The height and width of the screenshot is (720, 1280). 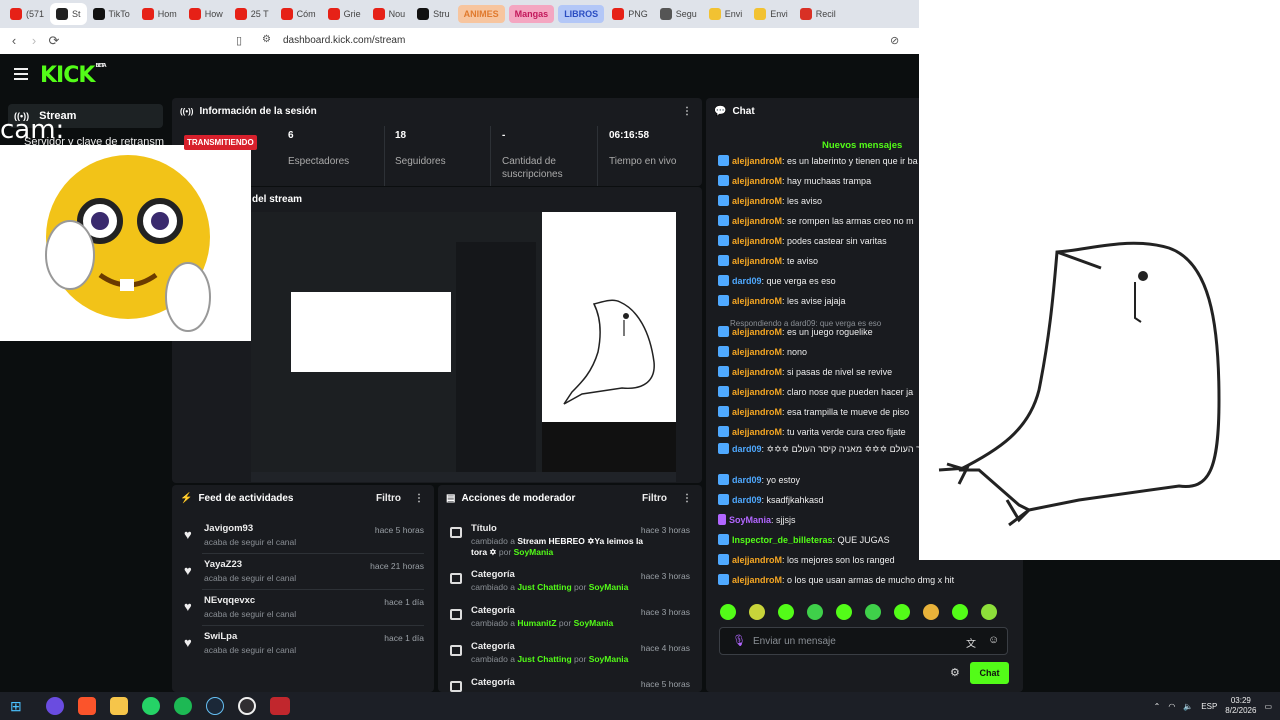 I want to click on list-item: Categoría hace 5 horas, so click(x=568, y=684).